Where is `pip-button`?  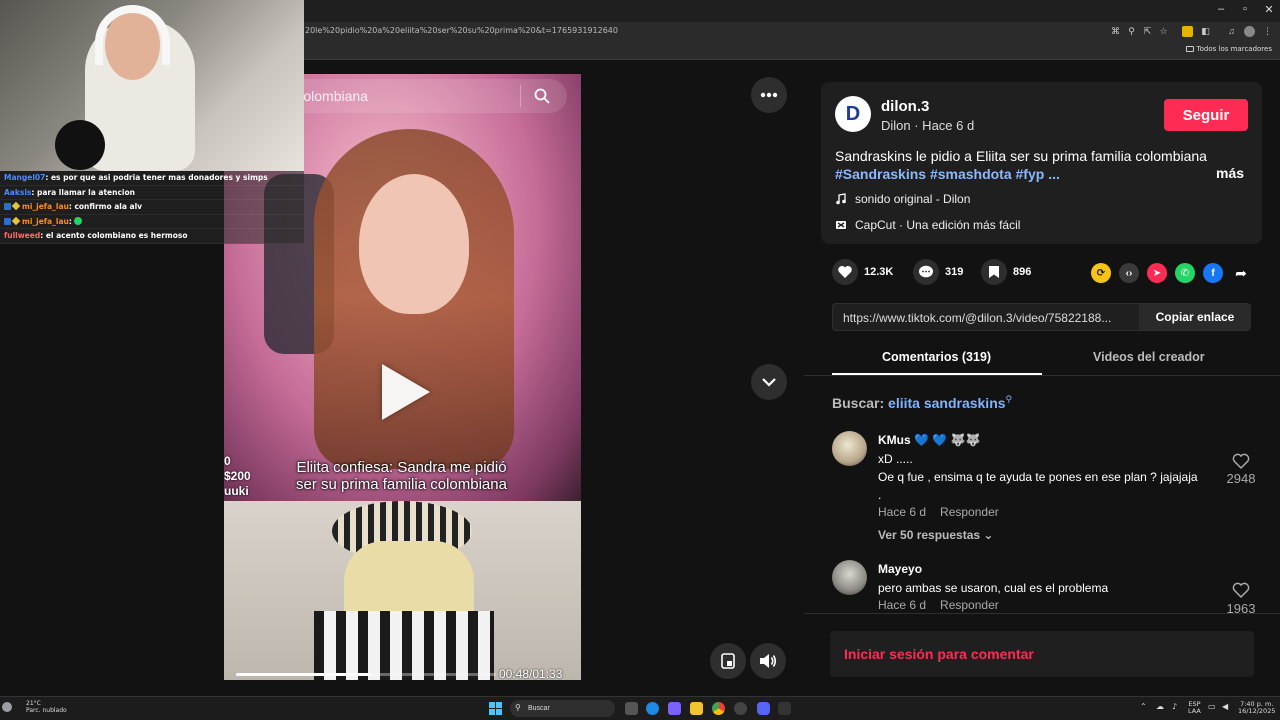
pip-button is located at coordinates (728, 661).